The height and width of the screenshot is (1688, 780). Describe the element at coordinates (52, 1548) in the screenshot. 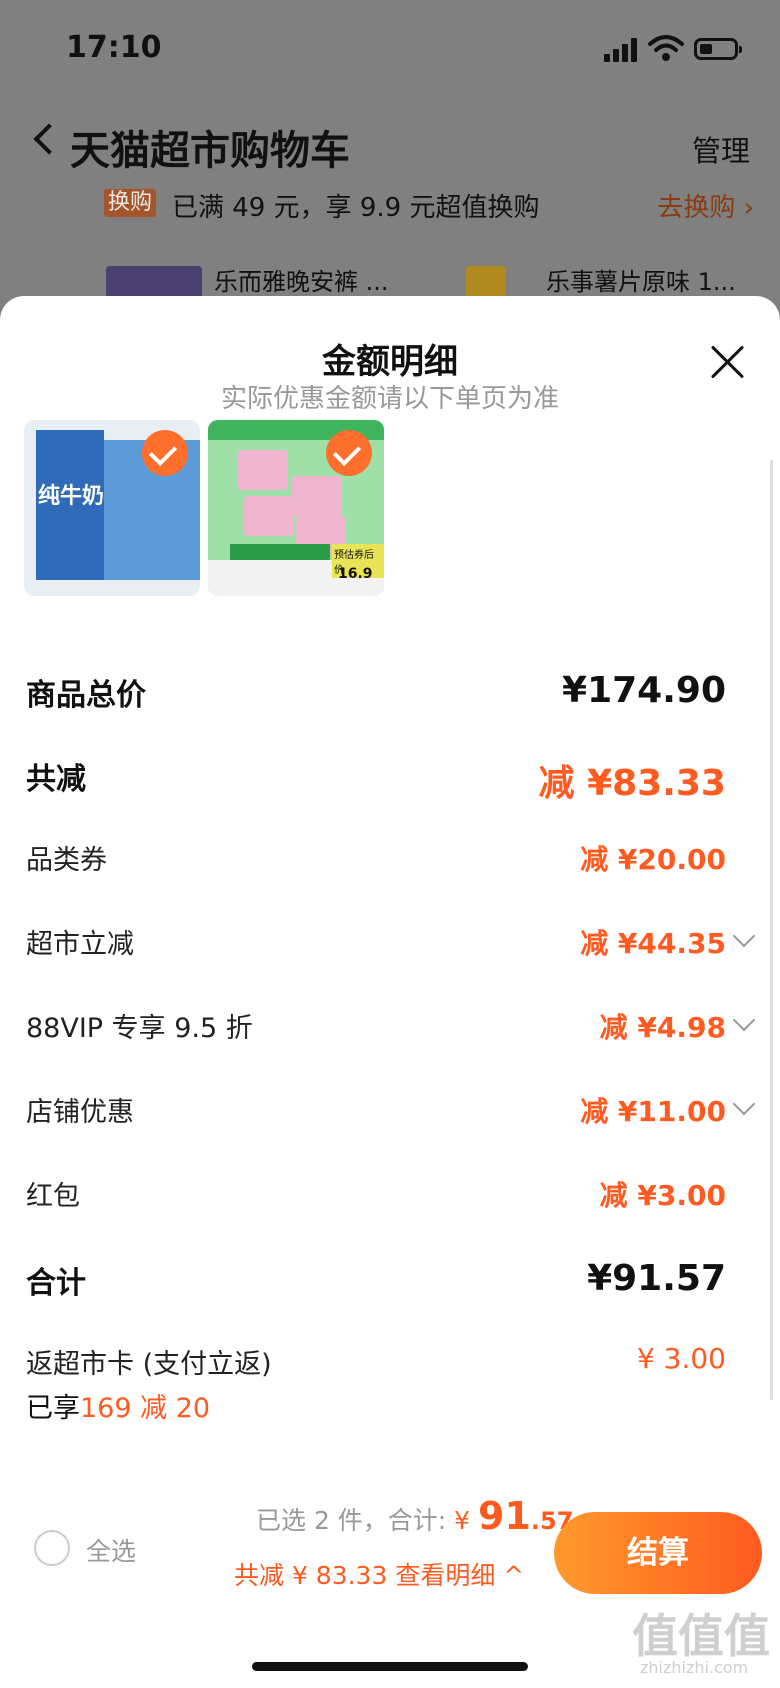

I see `select-all-checkbox` at that location.